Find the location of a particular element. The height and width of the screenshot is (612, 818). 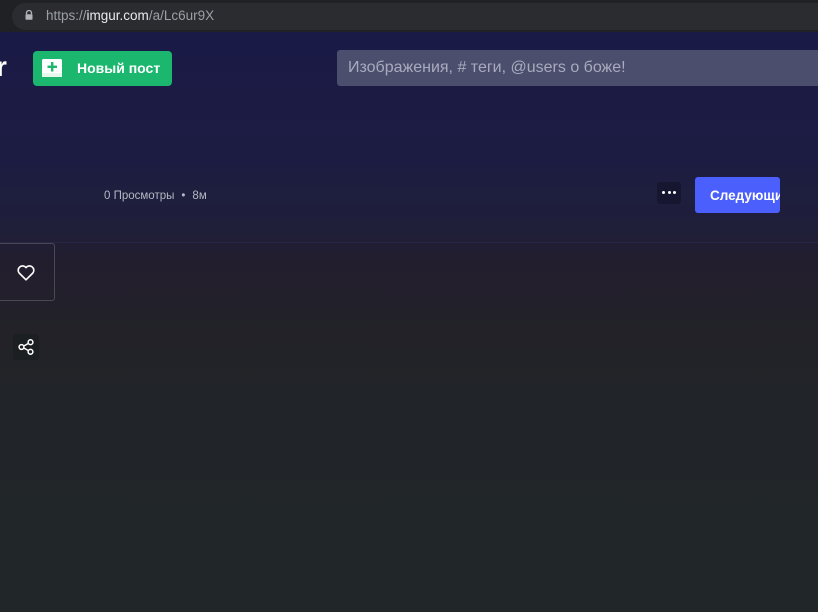

next-post-button: Следующий is located at coordinates (737, 195).